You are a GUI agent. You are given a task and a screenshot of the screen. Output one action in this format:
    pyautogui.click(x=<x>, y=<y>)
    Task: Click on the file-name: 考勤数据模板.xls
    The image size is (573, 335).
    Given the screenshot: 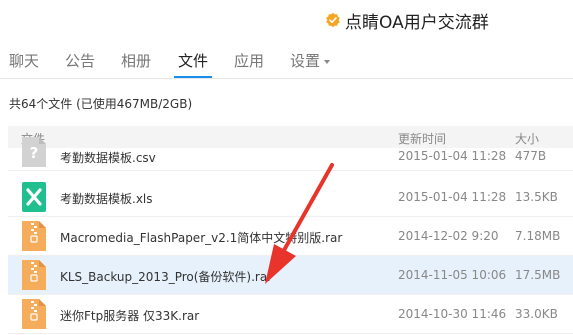 What is the action you would take?
    pyautogui.click(x=106, y=198)
    